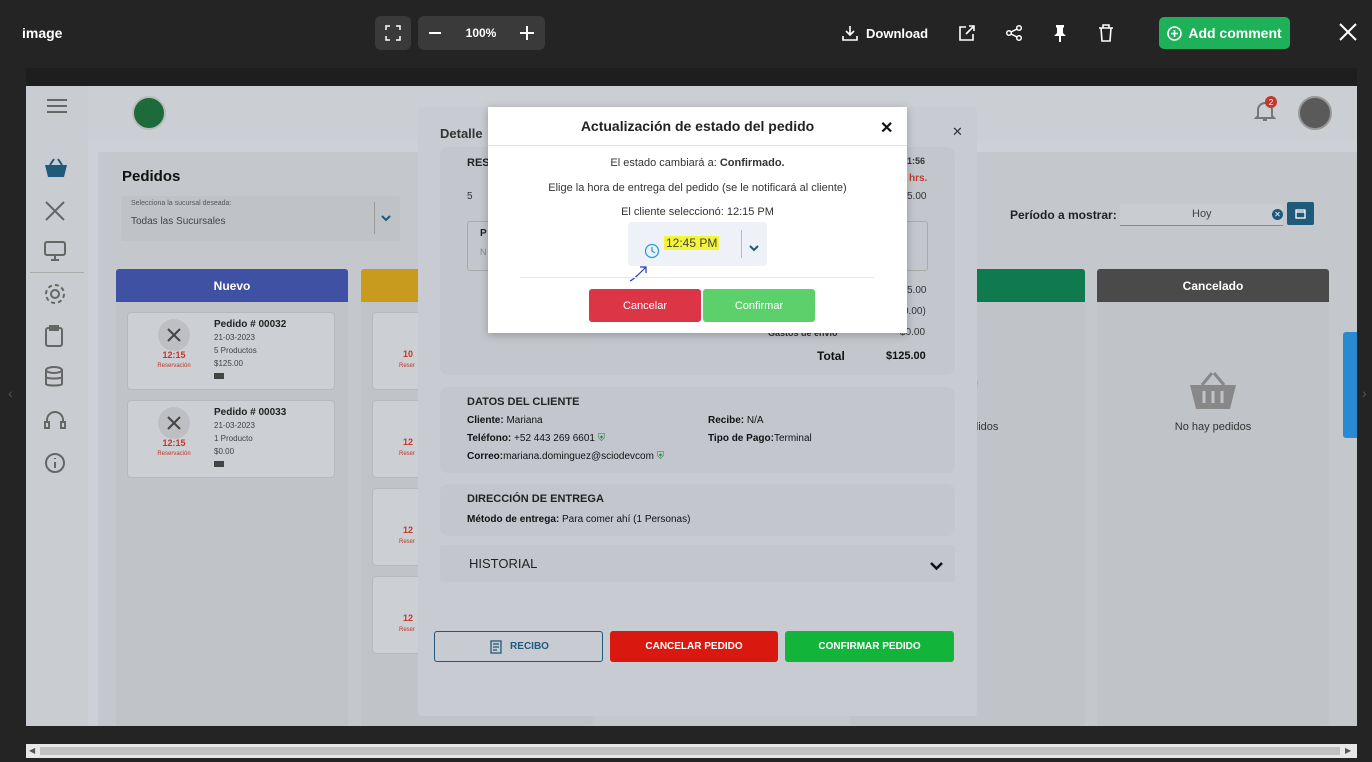  What do you see at coordinates (54, 338) in the screenshot?
I see `clipboard-icon` at bounding box center [54, 338].